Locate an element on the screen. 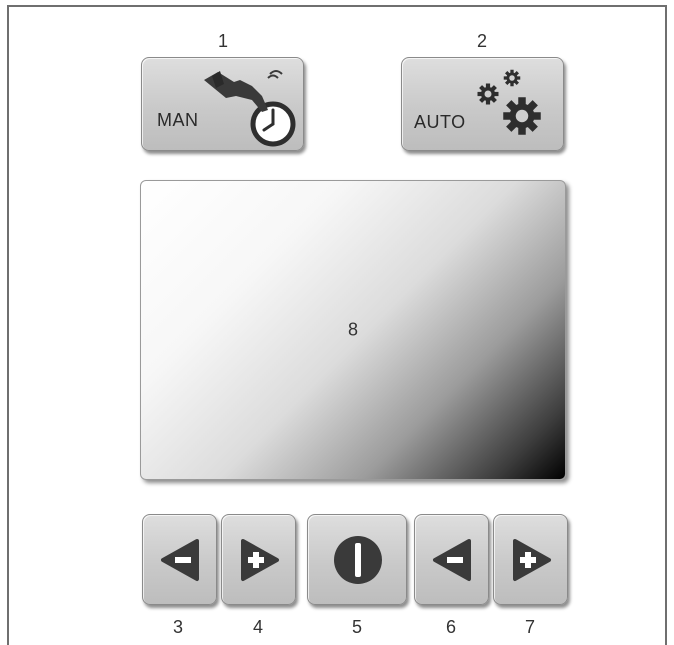 The height and width of the screenshot is (645, 674). auto-mode-button: AUTO is located at coordinates (482, 104).